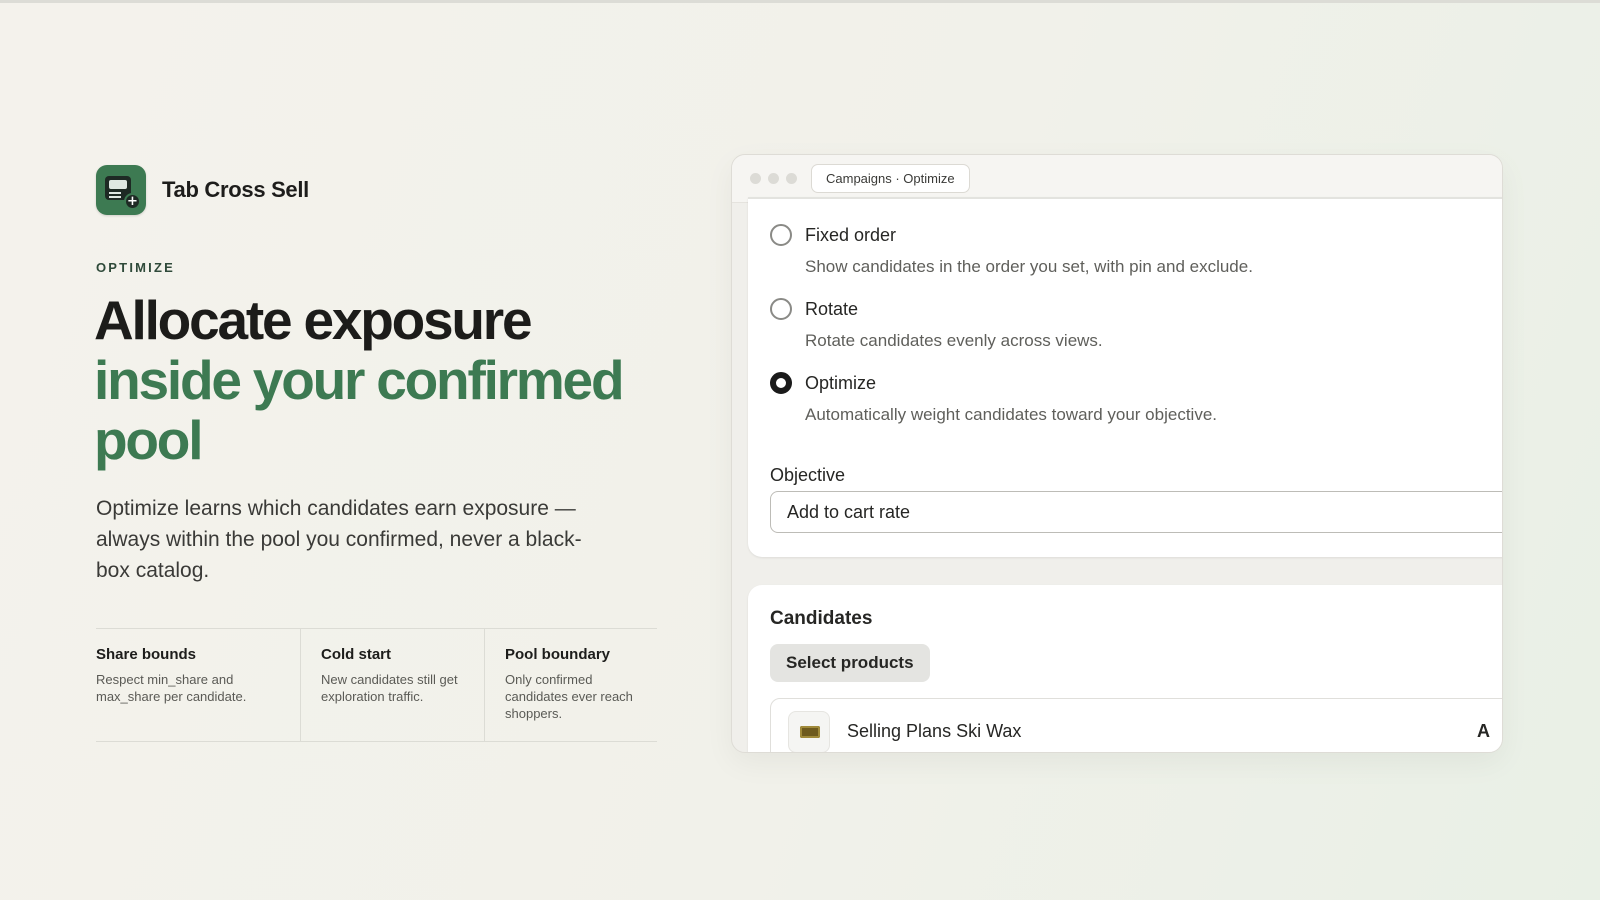 This screenshot has width=1600, height=900. Describe the element at coordinates (235, 189) in the screenshot. I see `app-name: Tab Cross Sell` at that location.